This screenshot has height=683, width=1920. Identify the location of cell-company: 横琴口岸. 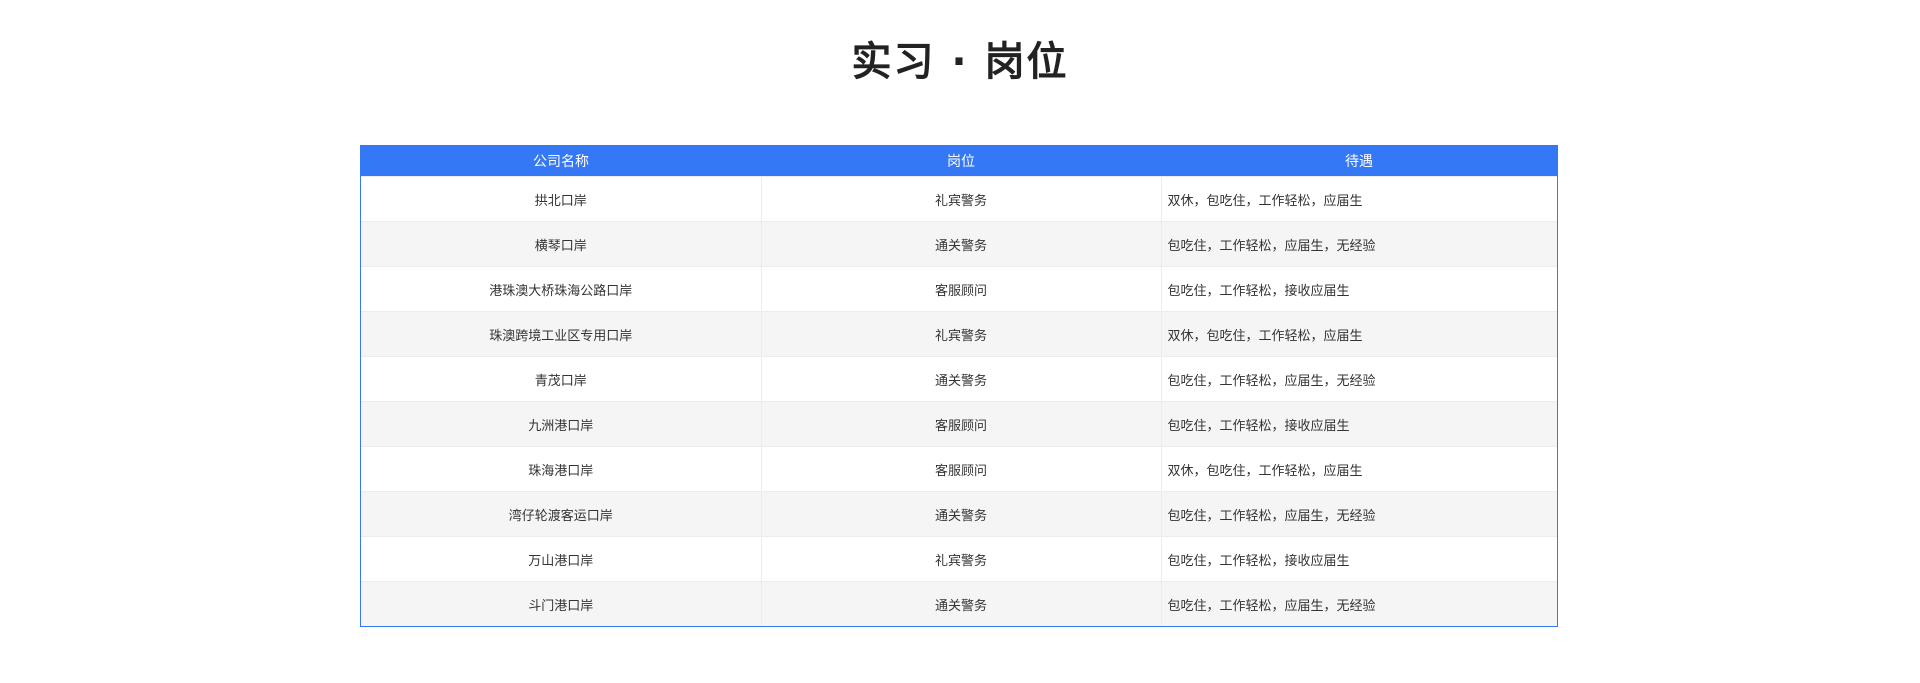
(561, 244).